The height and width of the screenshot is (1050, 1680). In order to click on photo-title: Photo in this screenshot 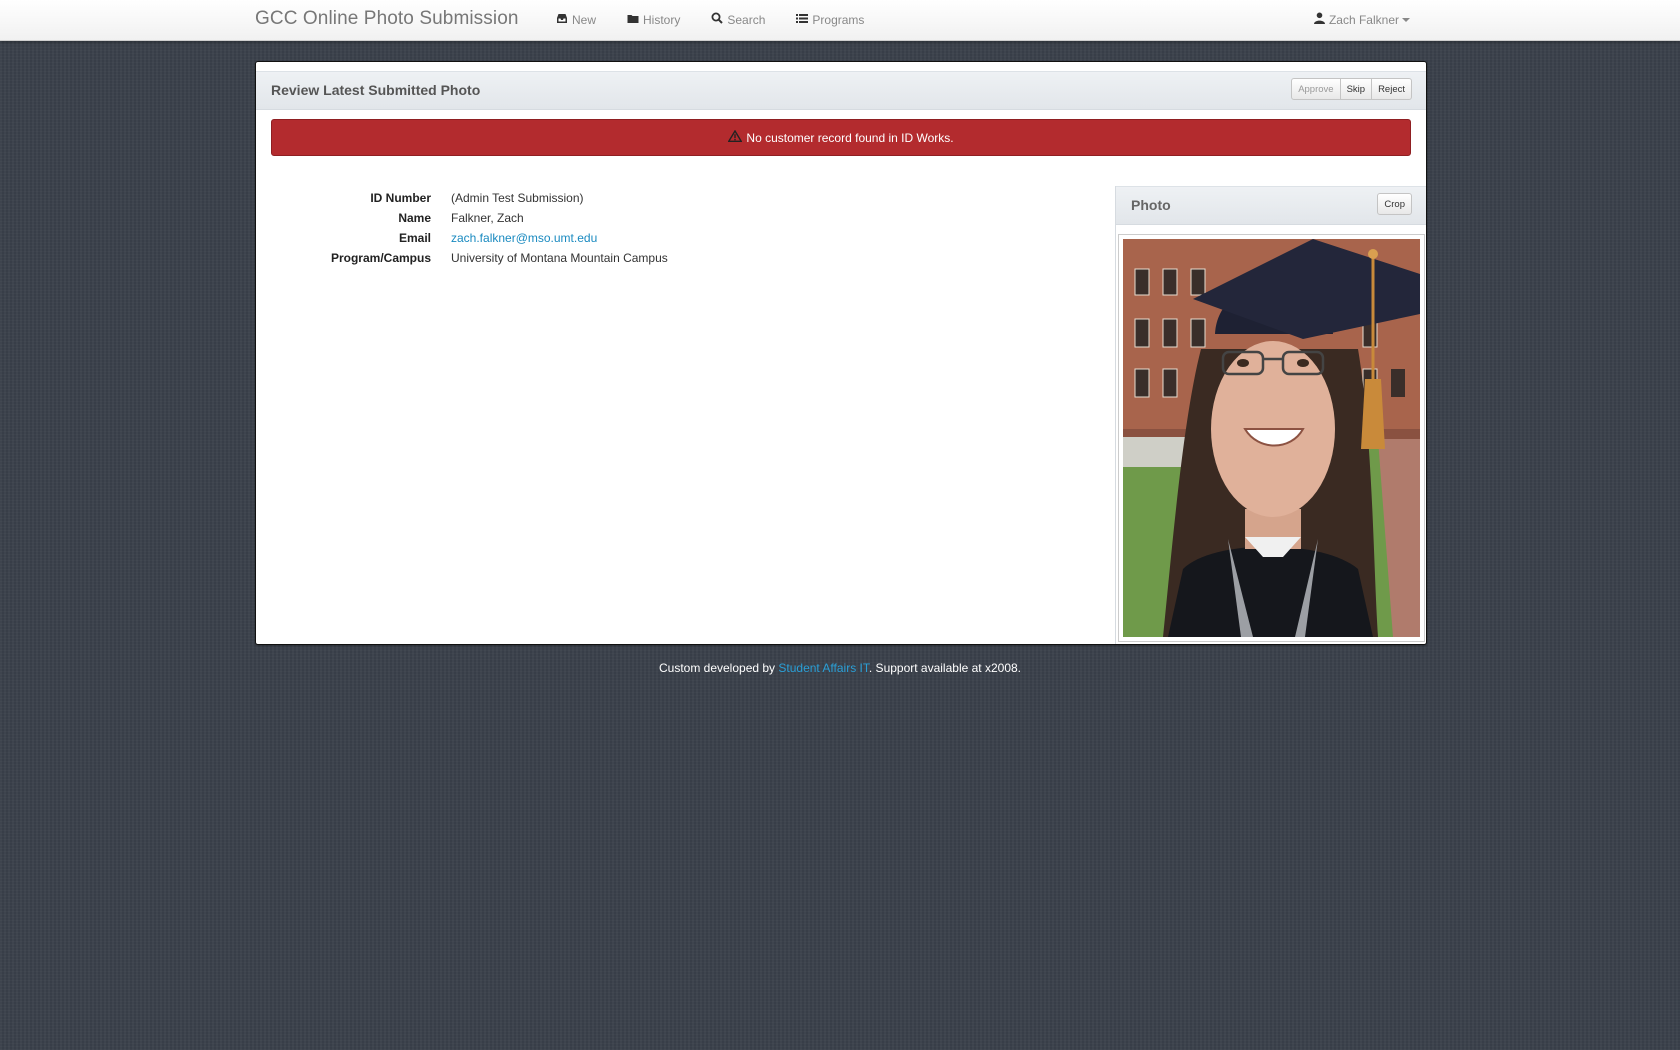, I will do `click(1151, 205)`.